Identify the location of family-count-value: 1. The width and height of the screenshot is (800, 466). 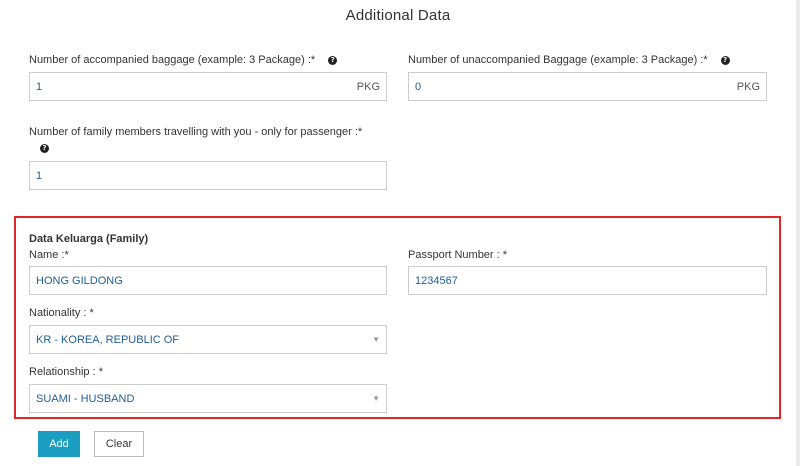
(39, 175).